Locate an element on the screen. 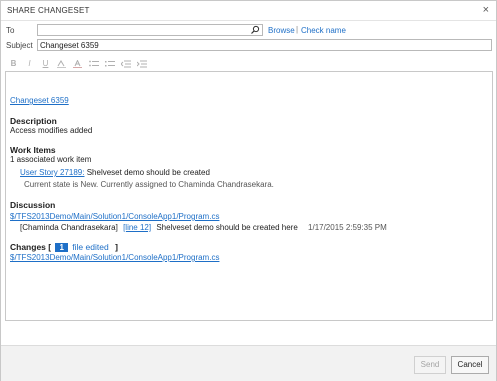 The width and height of the screenshot is (497, 381). close-icon: × is located at coordinates (486, 10).